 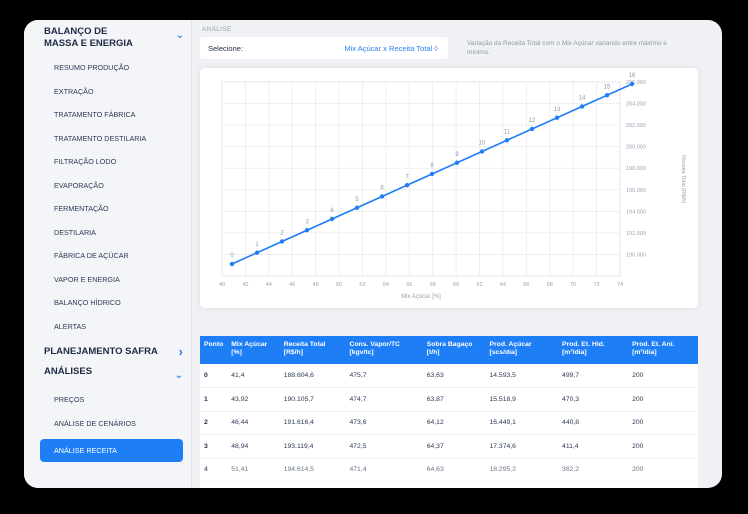 What do you see at coordinates (107, 115) in the screenshot?
I see `sidebar-item-tratamento-fabrica: TRATAMENTO FÁBRICA` at bounding box center [107, 115].